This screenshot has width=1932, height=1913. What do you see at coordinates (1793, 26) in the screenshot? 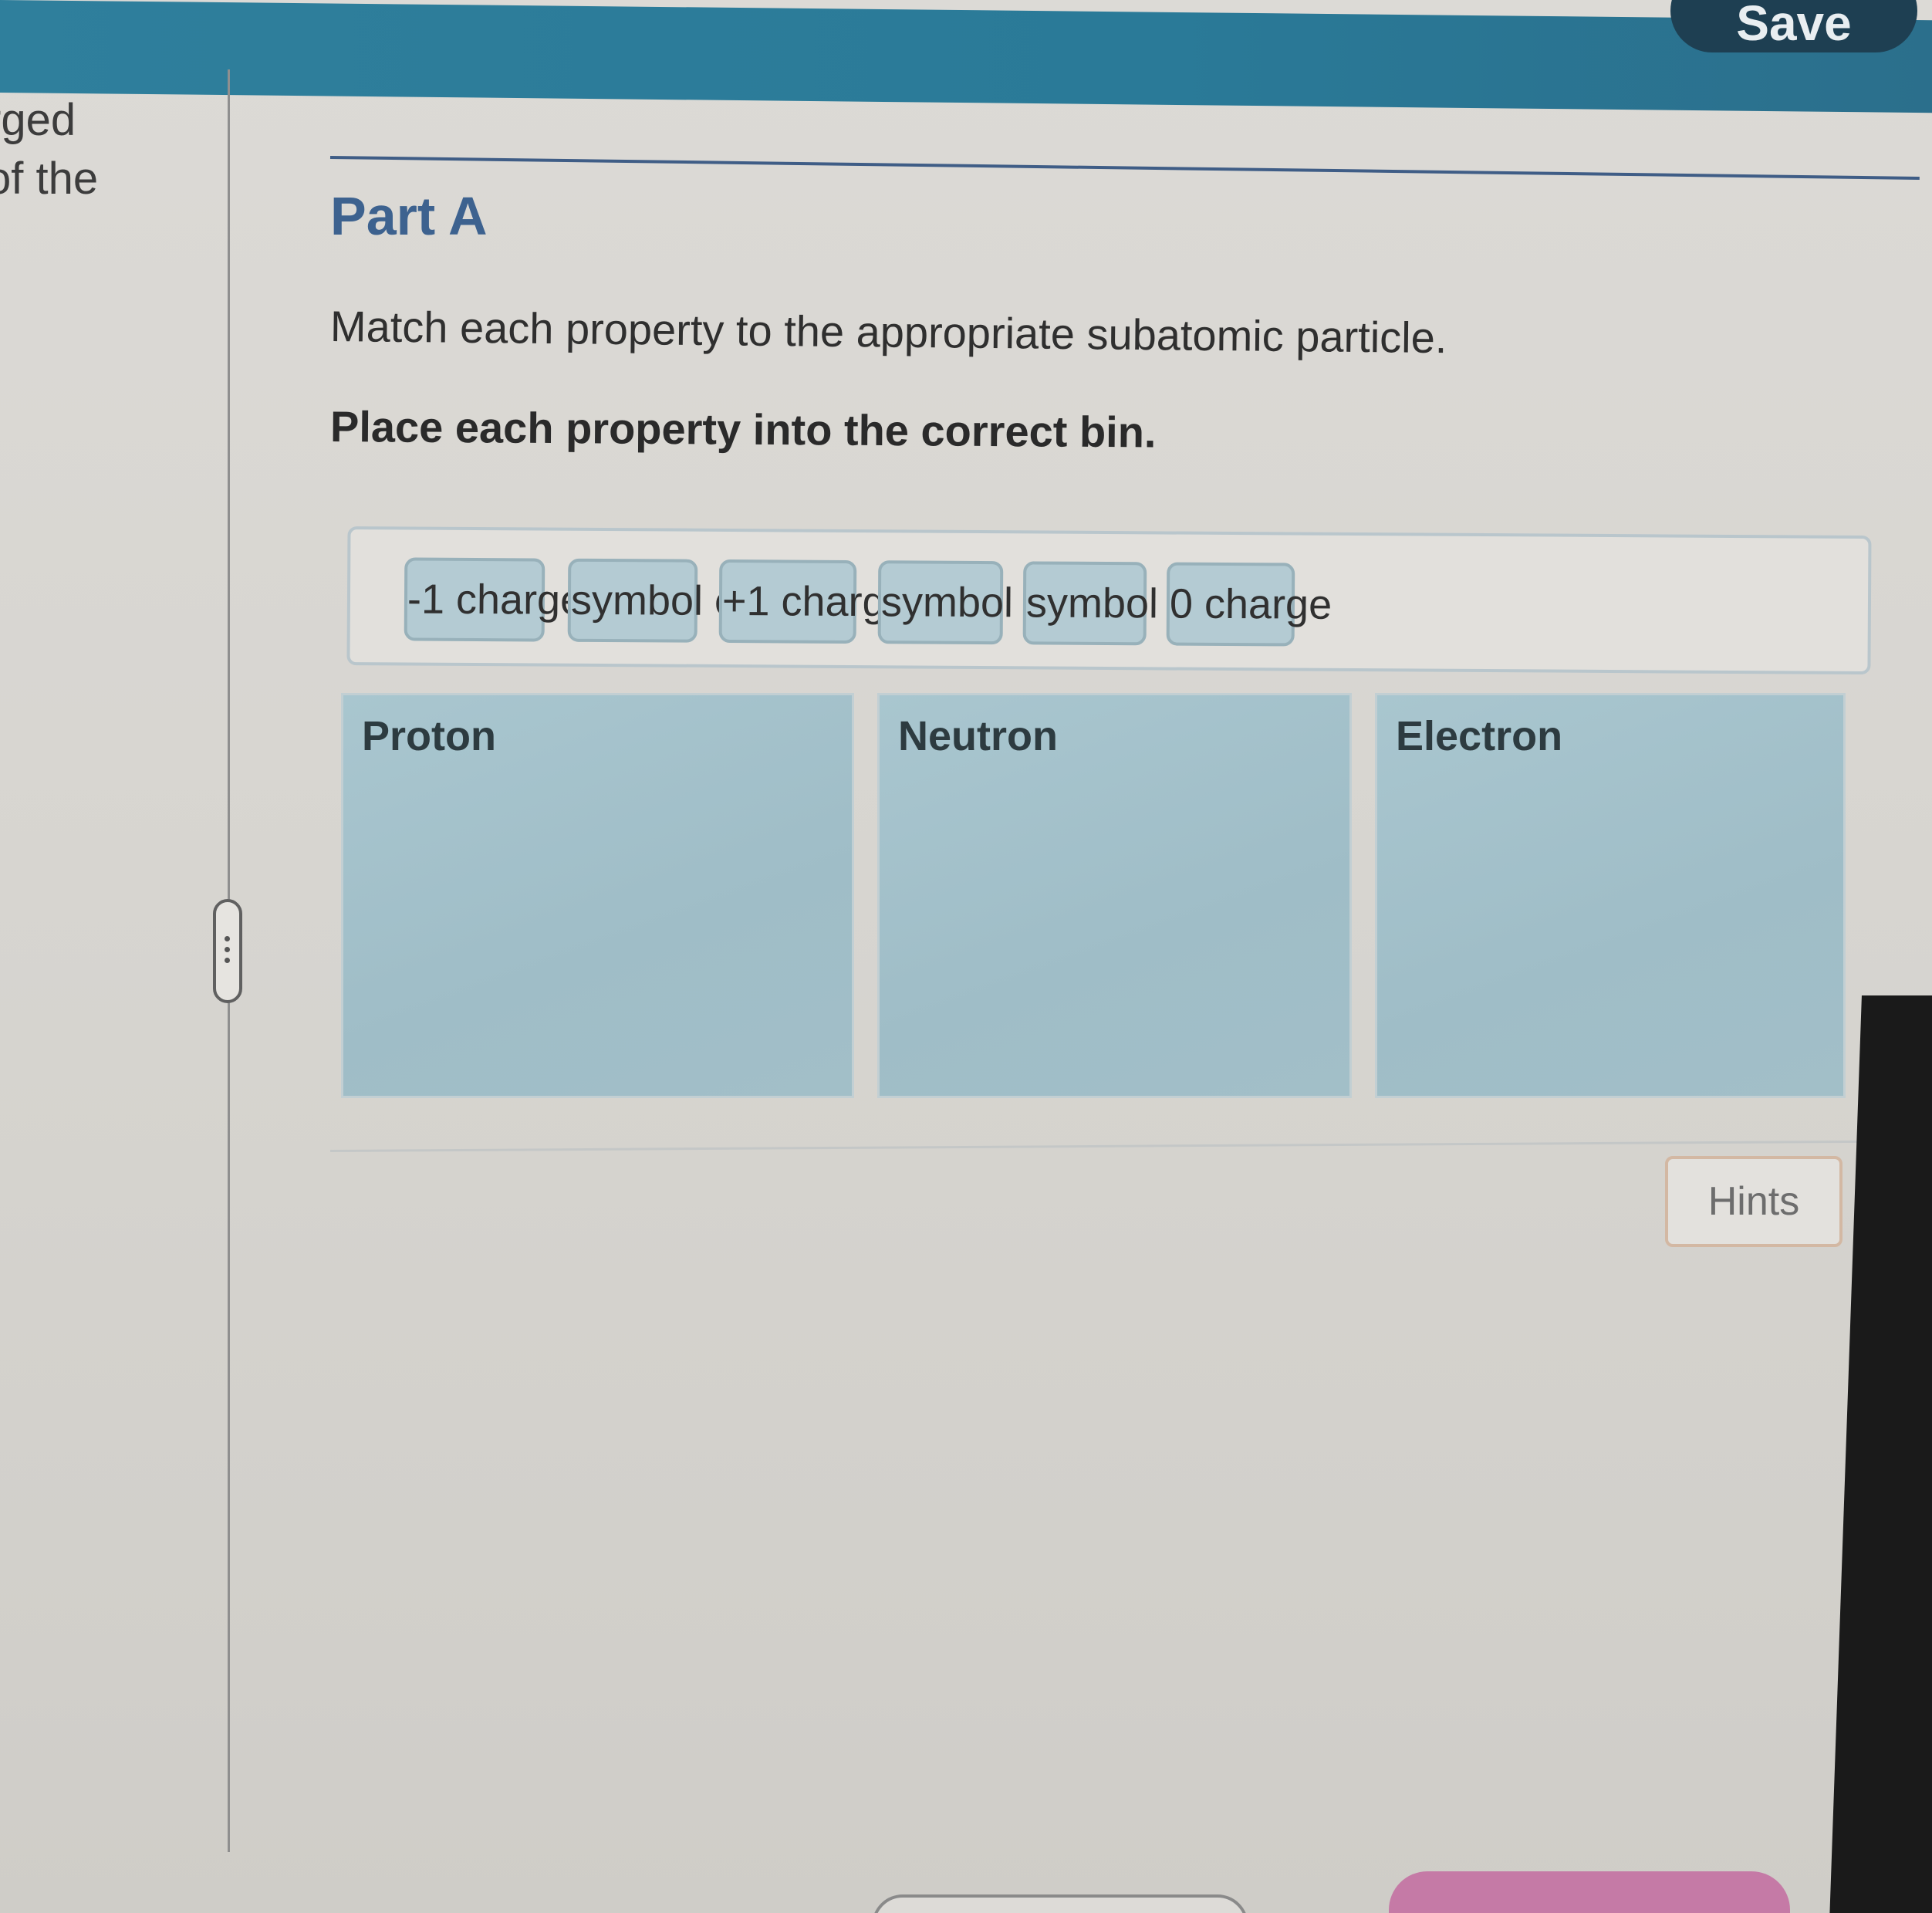
I see `save-button: Save` at bounding box center [1793, 26].